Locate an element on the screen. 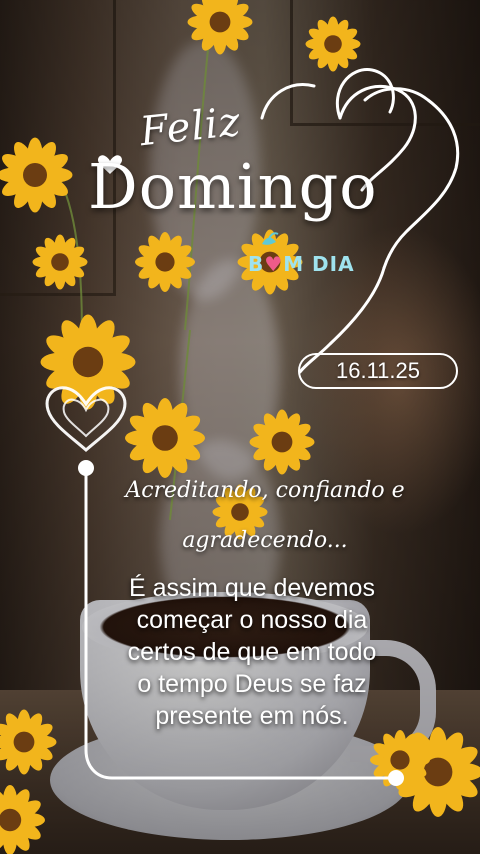 The width and height of the screenshot is (480, 854). date-text: 16.11.25 is located at coordinates (377, 370).